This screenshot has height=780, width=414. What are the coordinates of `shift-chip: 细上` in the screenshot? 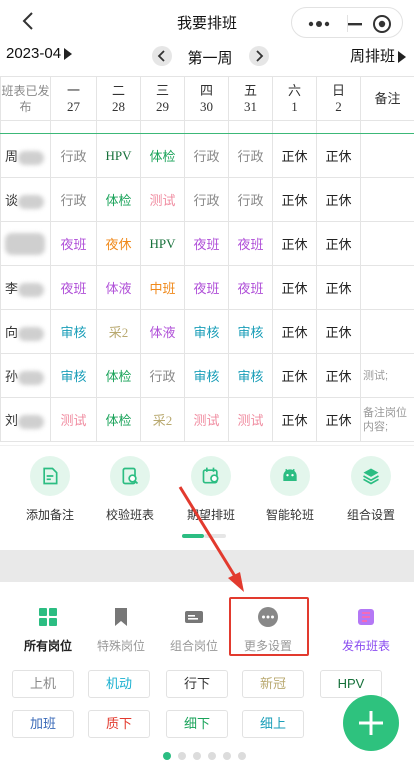 It's located at (273, 724).